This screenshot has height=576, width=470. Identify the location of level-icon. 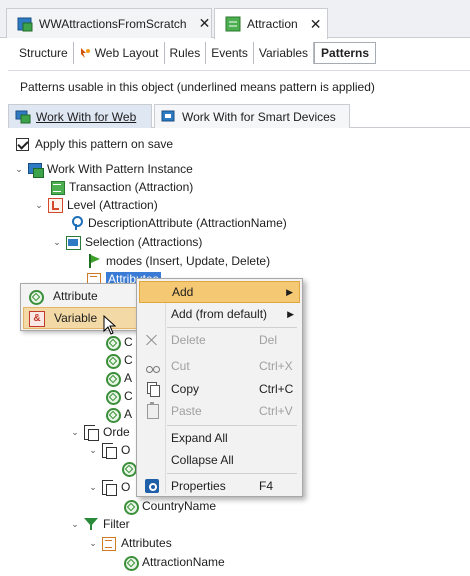
(55, 205).